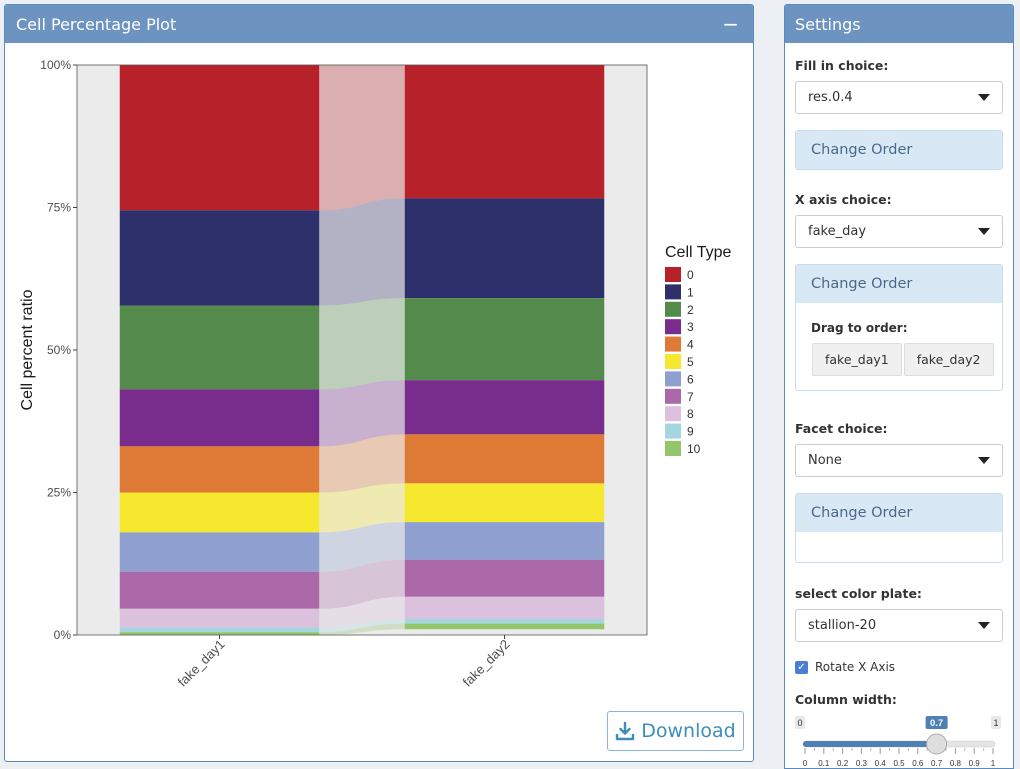 The width and height of the screenshot is (1020, 769). Describe the element at coordinates (948, 359) in the screenshot. I see `drag-item-fake-day2: fake_day2` at that location.